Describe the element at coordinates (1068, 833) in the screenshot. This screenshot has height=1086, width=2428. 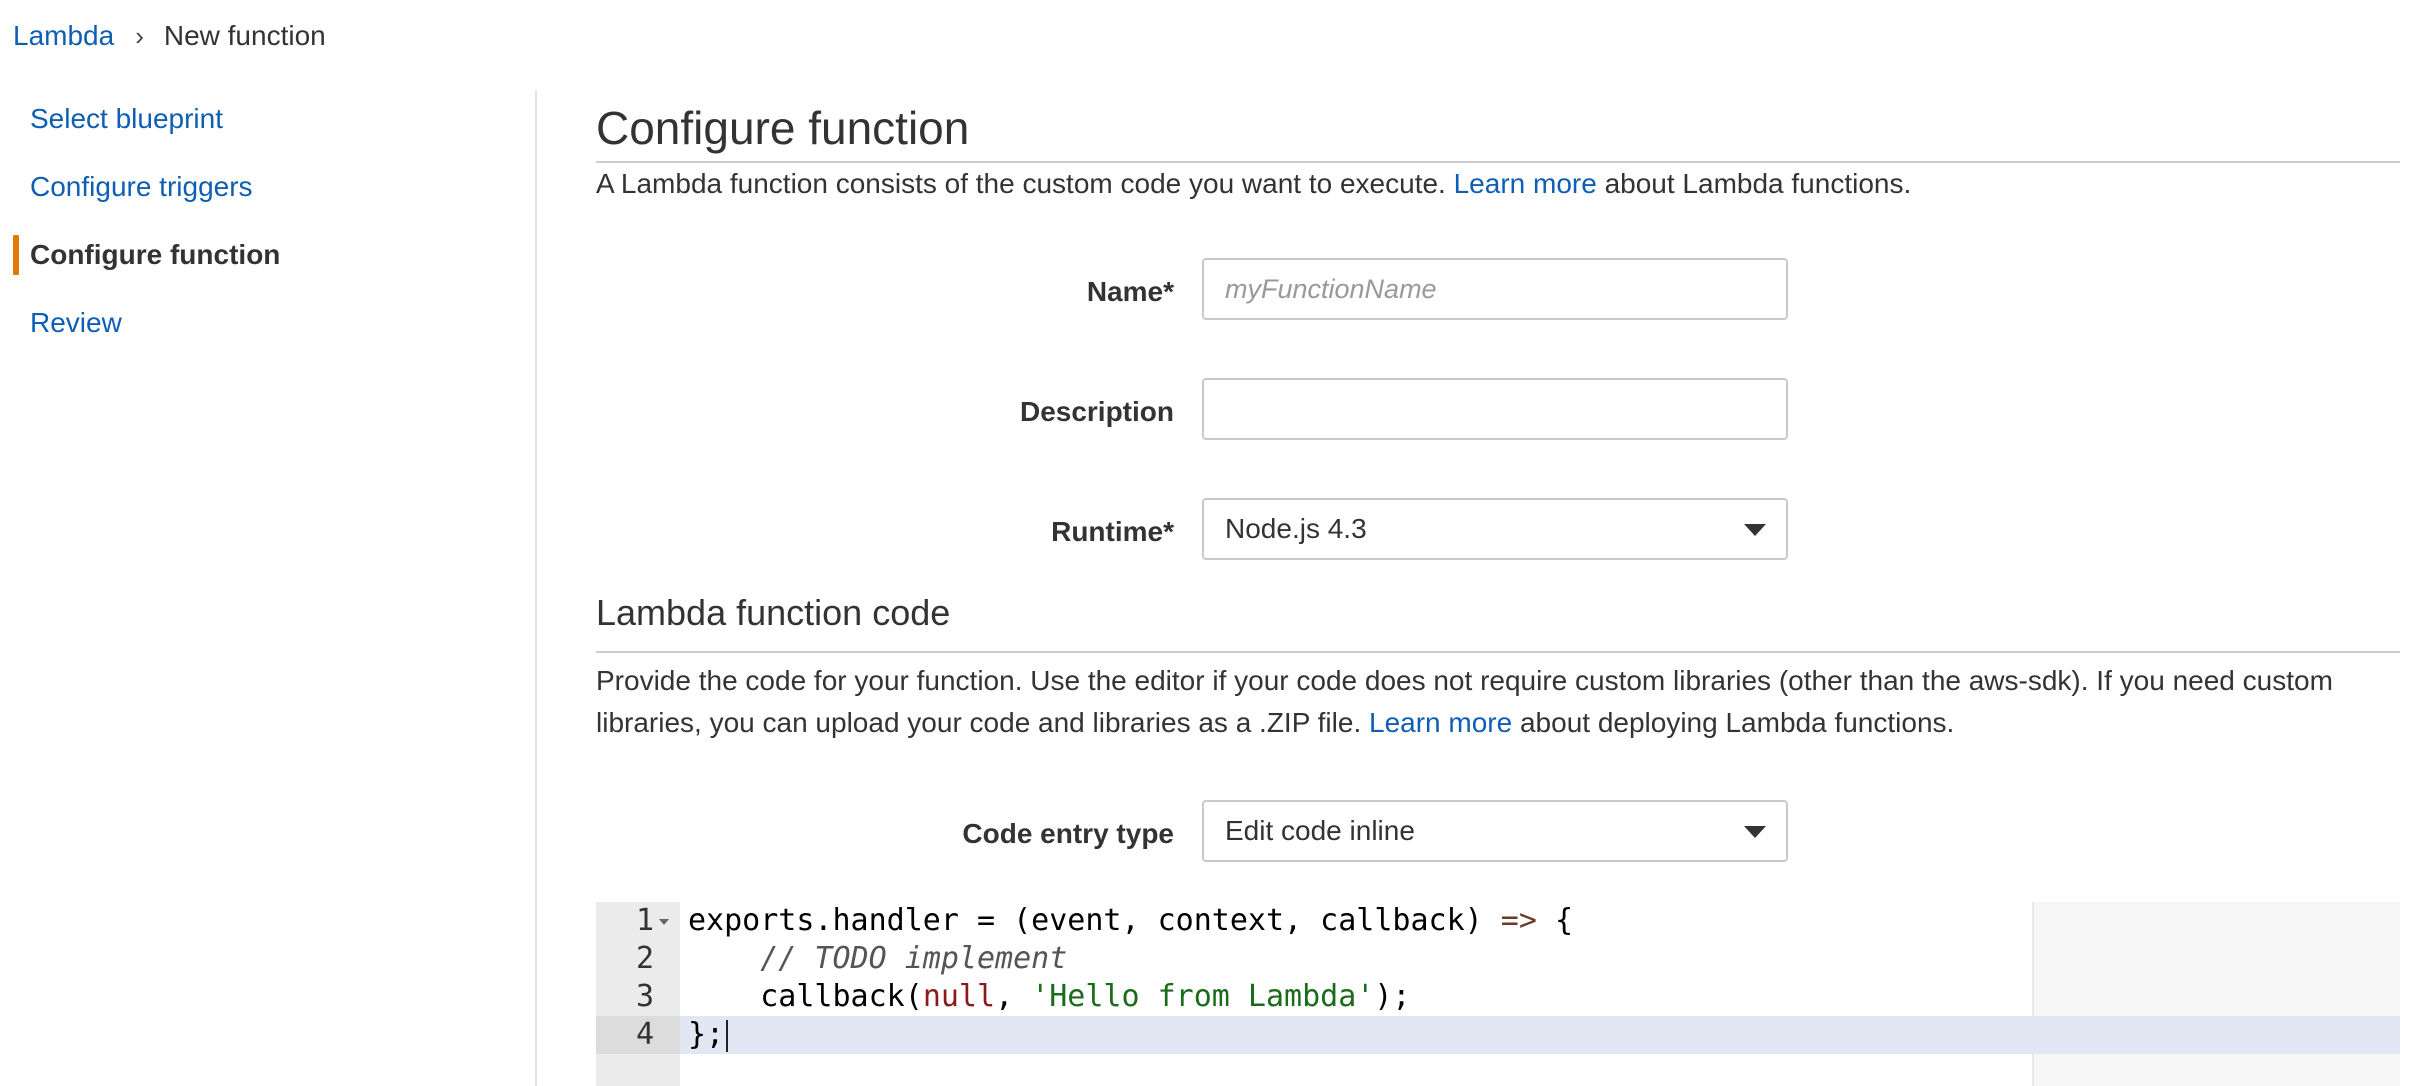
I see `code-entry-type-label: Code entry type` at that location.